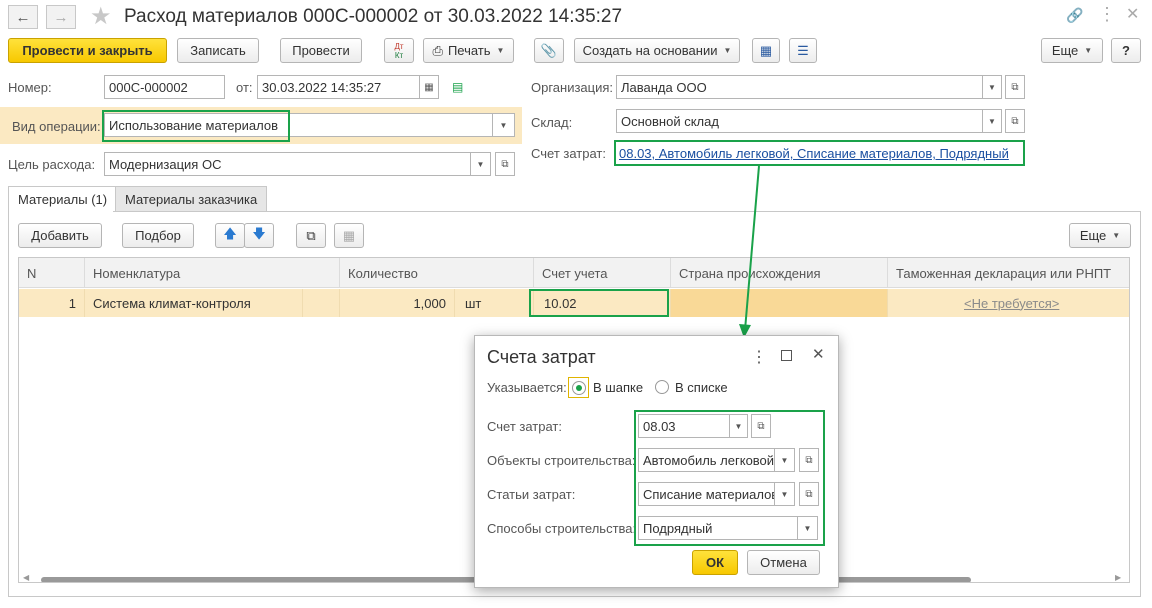 The image size is (1152, 608). Describe the element at coordinates (706, 460) in the screenshot. I see `objects-field: Автомобиль легковой` at that location.